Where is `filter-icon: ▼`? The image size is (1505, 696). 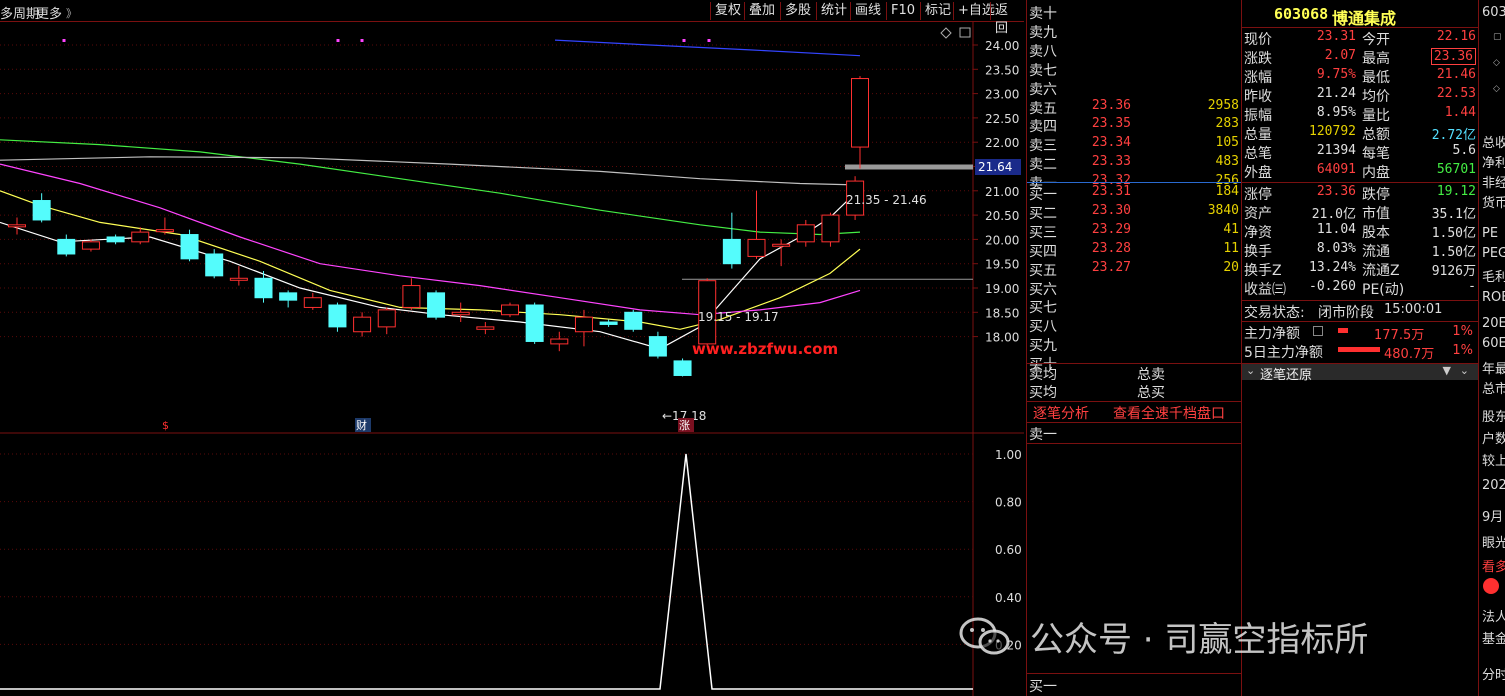
filter-icon: ▼ is located at coordinates (1447, 370).